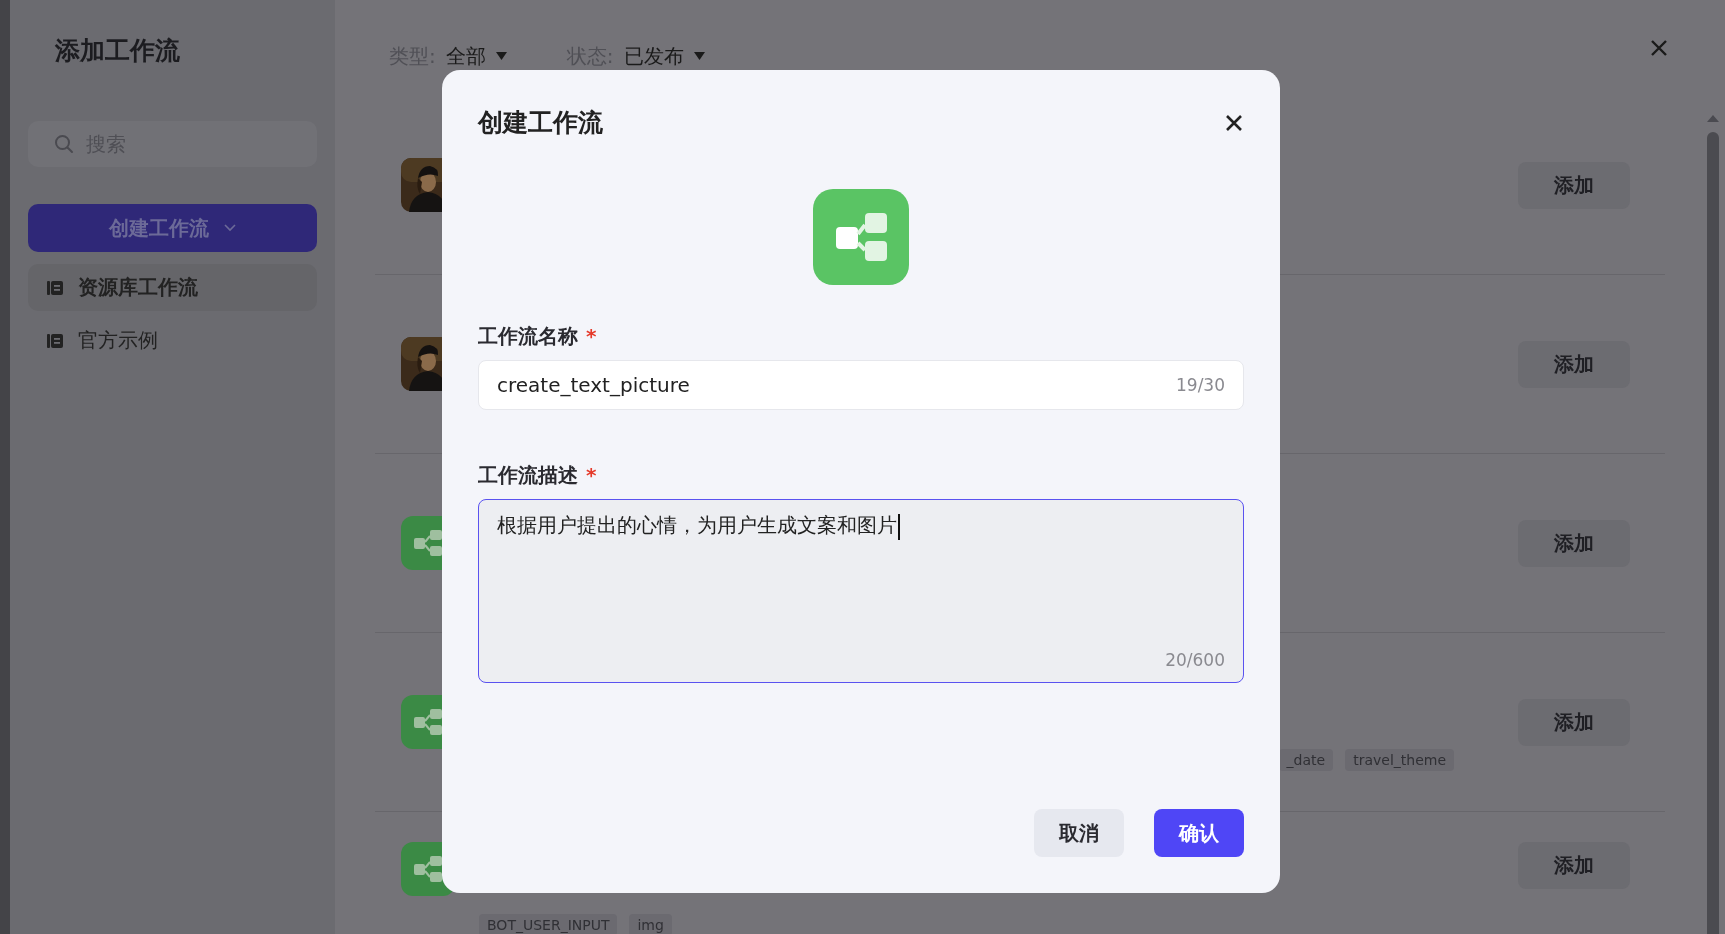 Image resolution: width=1725 pixels, height=934 pixels. What do you see at coordinates (899, 526) in the screenshot?
I see `text-cursor` at bounding box center [899, 526].